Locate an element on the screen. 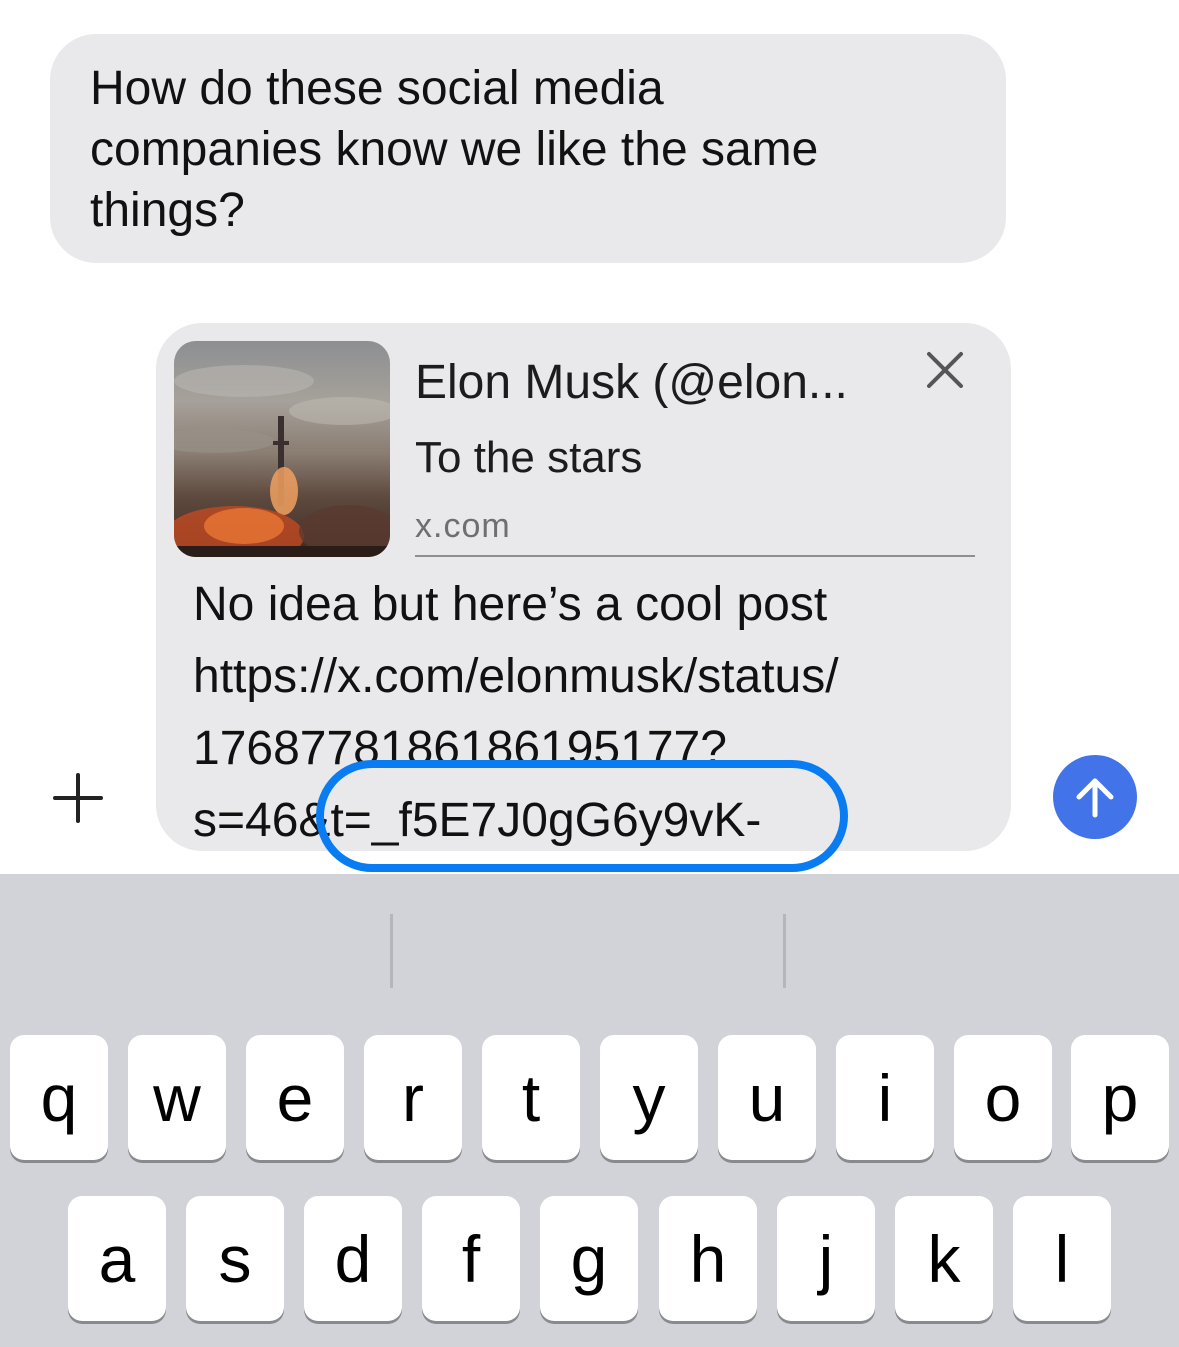 Image resolution: width=1179 pixels, height=1347 pixels. close-icon is located at coordinates (945, 370).